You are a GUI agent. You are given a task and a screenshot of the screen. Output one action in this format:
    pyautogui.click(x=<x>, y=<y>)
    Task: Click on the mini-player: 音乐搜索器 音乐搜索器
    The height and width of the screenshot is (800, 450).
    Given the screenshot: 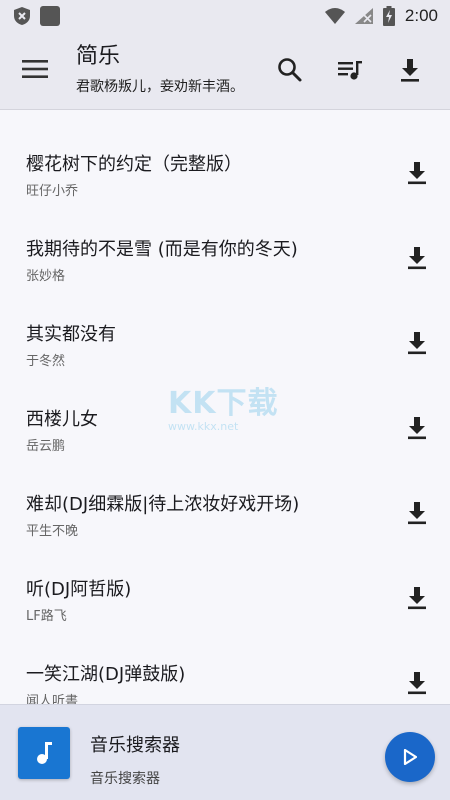 What is the action you would take?
    pyautogui.click(x=225, y=752)
    